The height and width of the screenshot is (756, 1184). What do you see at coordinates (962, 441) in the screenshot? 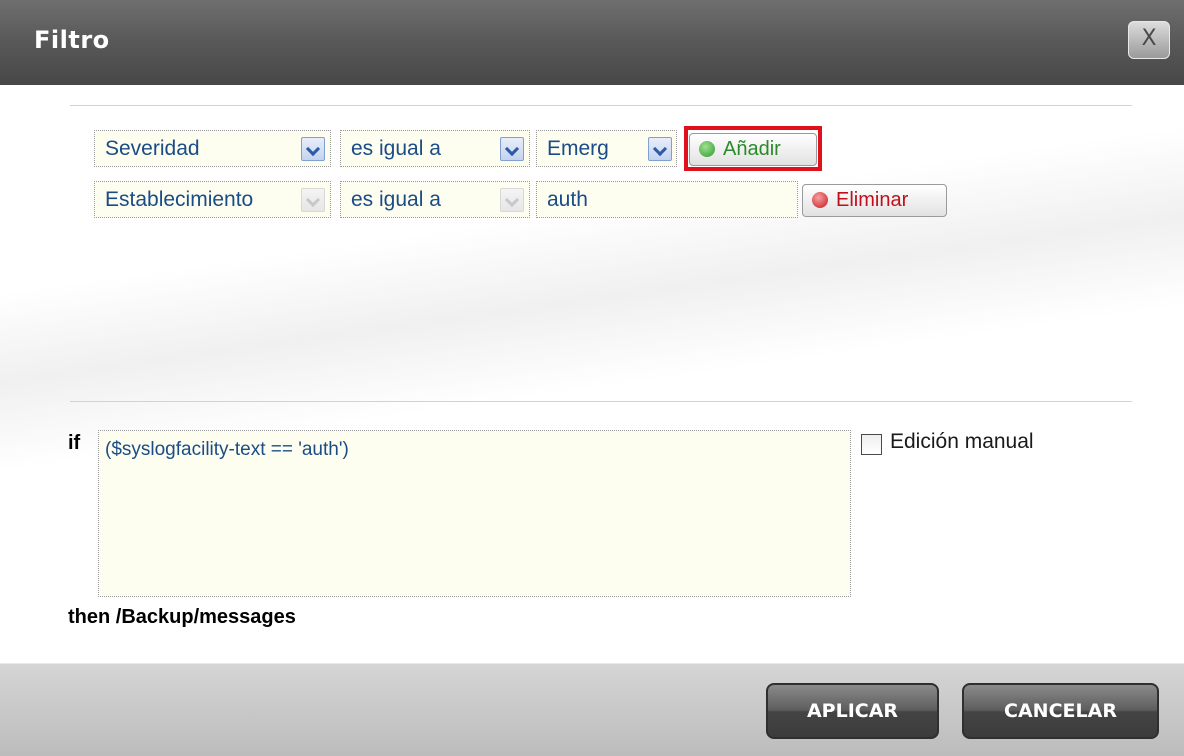
I see `manual-edit-label: Edición manual` at bounding box center [962, 441].